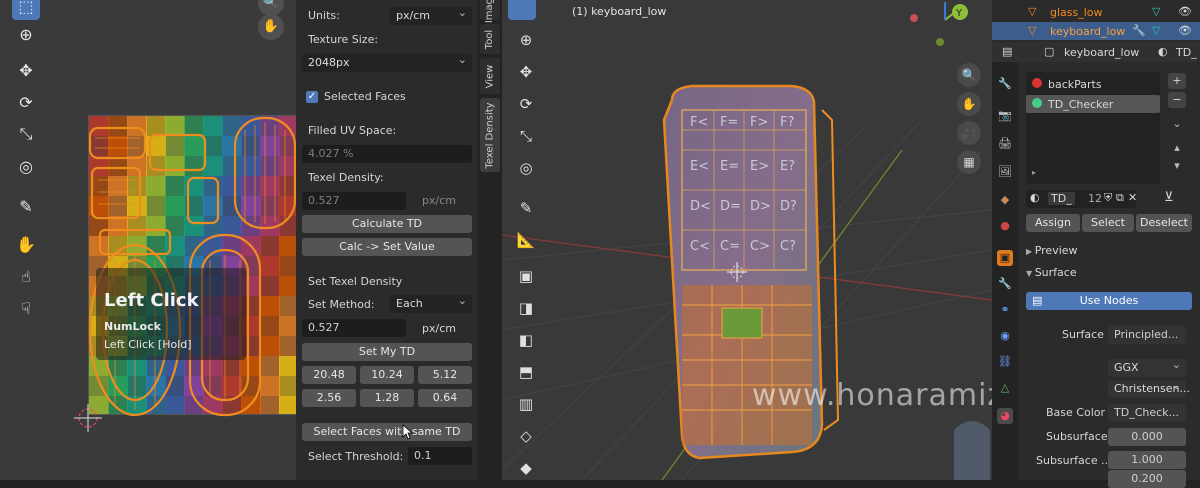 Image resolution: width=1200 pixels, height=488 pixels. I want to click on material-tab-icon: ◕, so click(1005, 416).